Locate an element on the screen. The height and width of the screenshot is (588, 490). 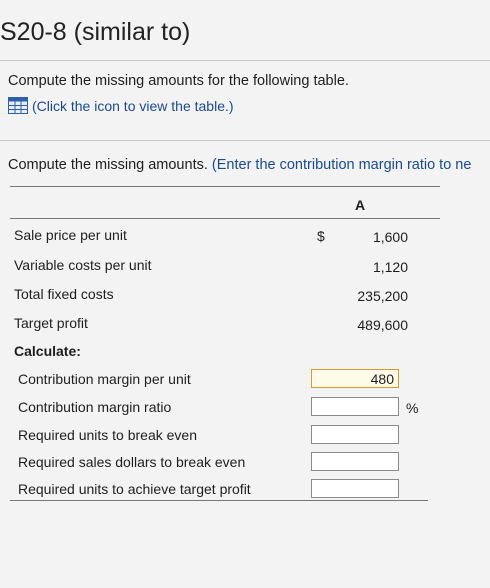
view-table-link-row: (Click the icon to view the table.) is located at coordinates (121, 105).